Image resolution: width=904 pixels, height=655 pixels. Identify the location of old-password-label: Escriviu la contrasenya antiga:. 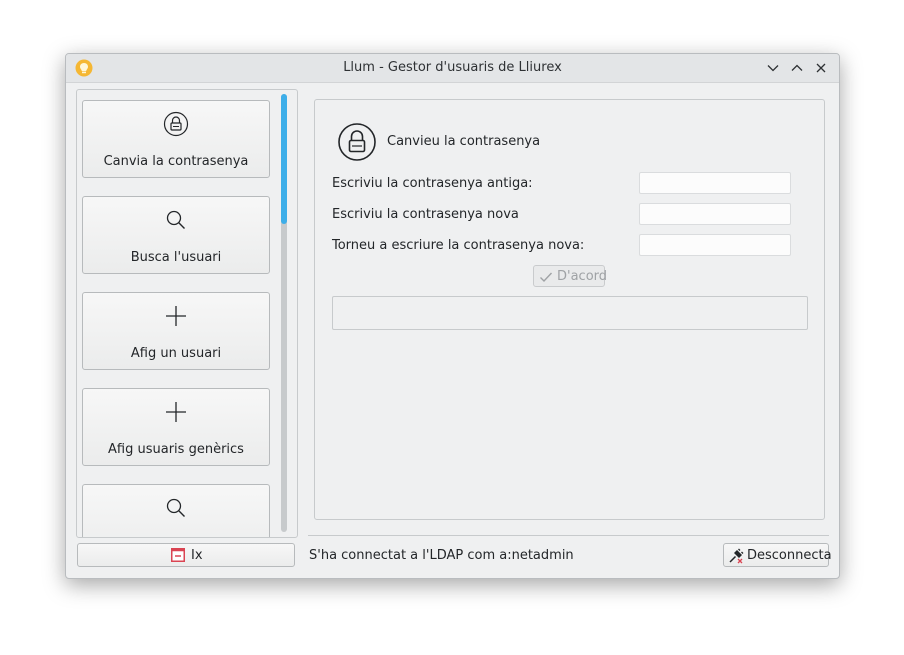
(432, 183).